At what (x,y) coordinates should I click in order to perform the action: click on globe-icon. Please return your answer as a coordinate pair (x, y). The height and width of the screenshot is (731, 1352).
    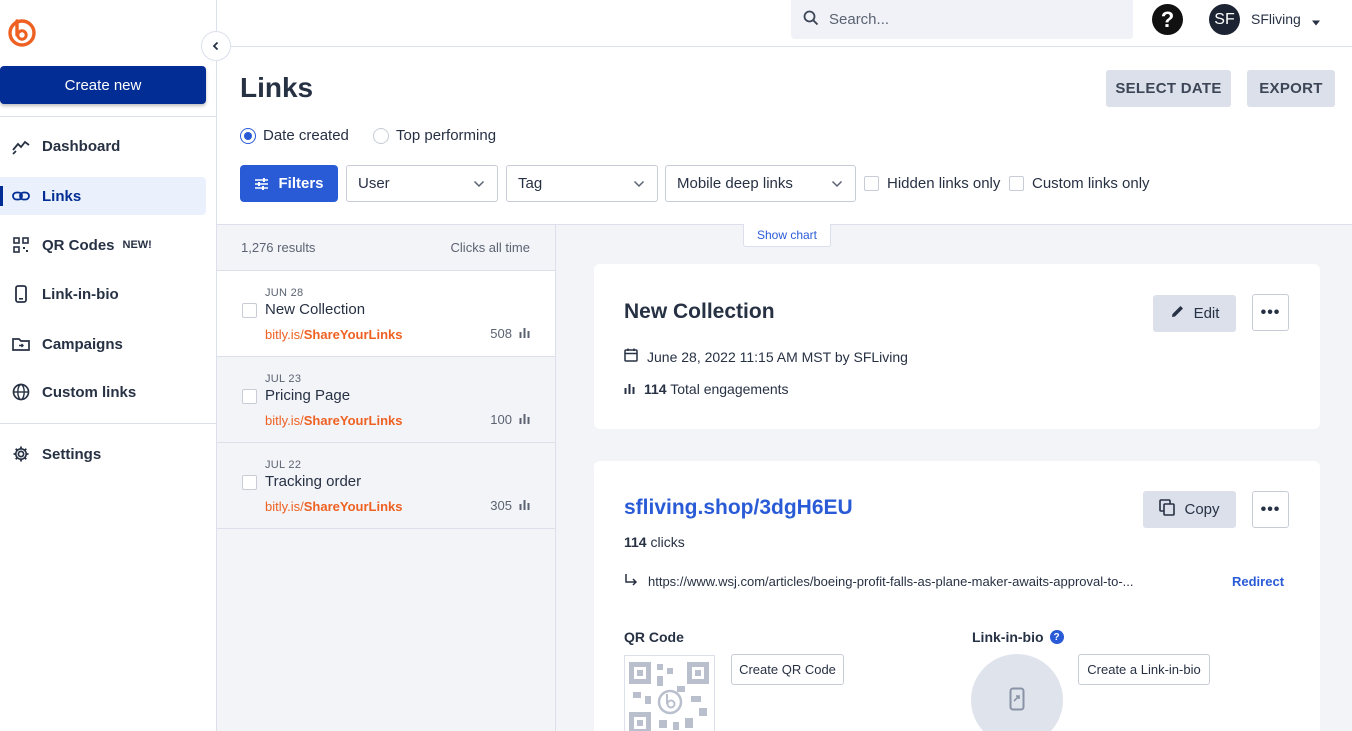
    Looking at the image, I should click on (21, 392).